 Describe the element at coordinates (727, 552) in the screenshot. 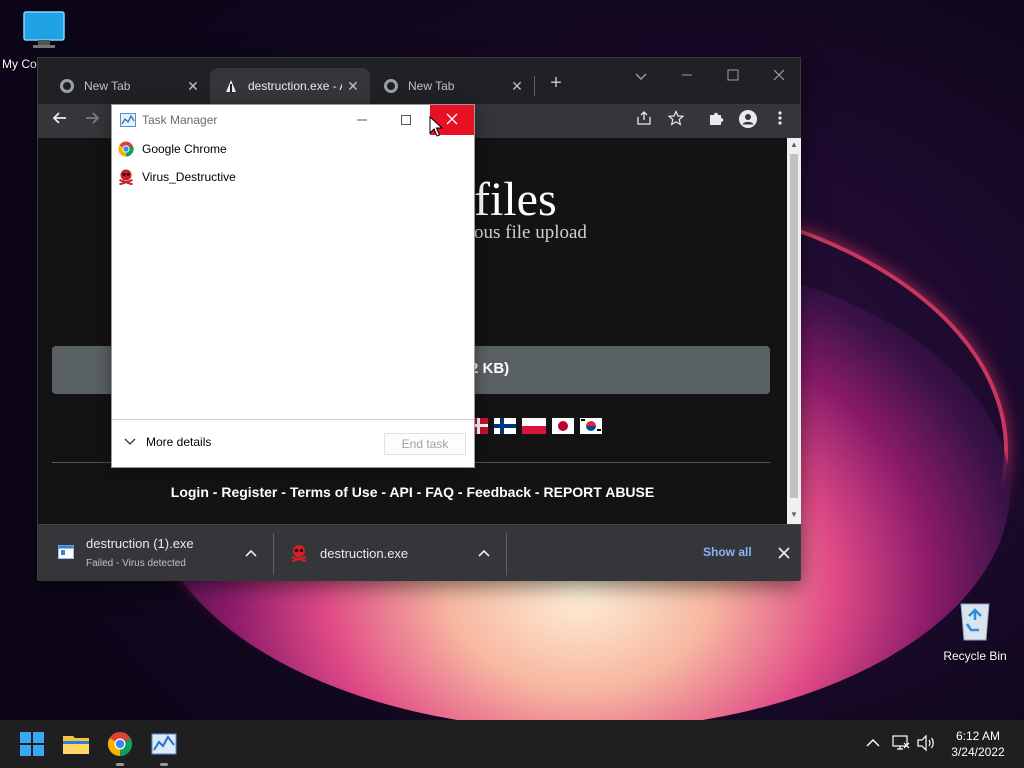

I see `show-all-downloads-button: Show all` at that location.